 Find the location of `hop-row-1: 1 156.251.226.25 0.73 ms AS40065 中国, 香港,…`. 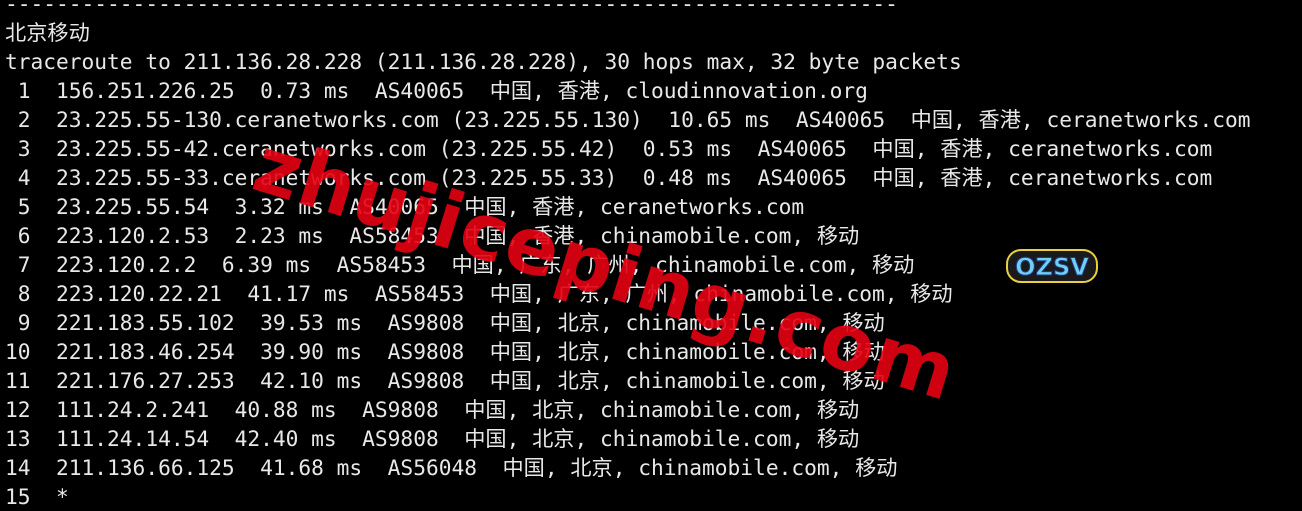

hop-row-1: 1 156.251.226.25 0.73 ms AS40065 中国, 香港,… is located at coordinates (436, 90).